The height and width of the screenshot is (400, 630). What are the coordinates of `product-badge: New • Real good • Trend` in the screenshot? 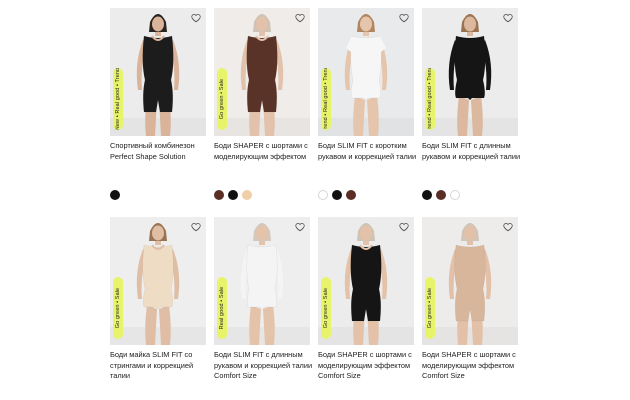 It's located at (118, 99).